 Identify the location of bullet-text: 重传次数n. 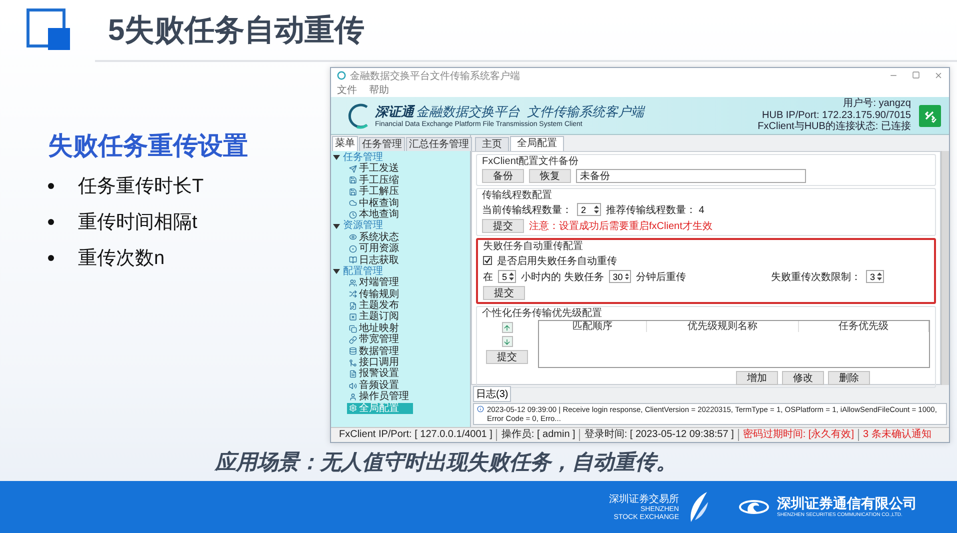
(121, 259).